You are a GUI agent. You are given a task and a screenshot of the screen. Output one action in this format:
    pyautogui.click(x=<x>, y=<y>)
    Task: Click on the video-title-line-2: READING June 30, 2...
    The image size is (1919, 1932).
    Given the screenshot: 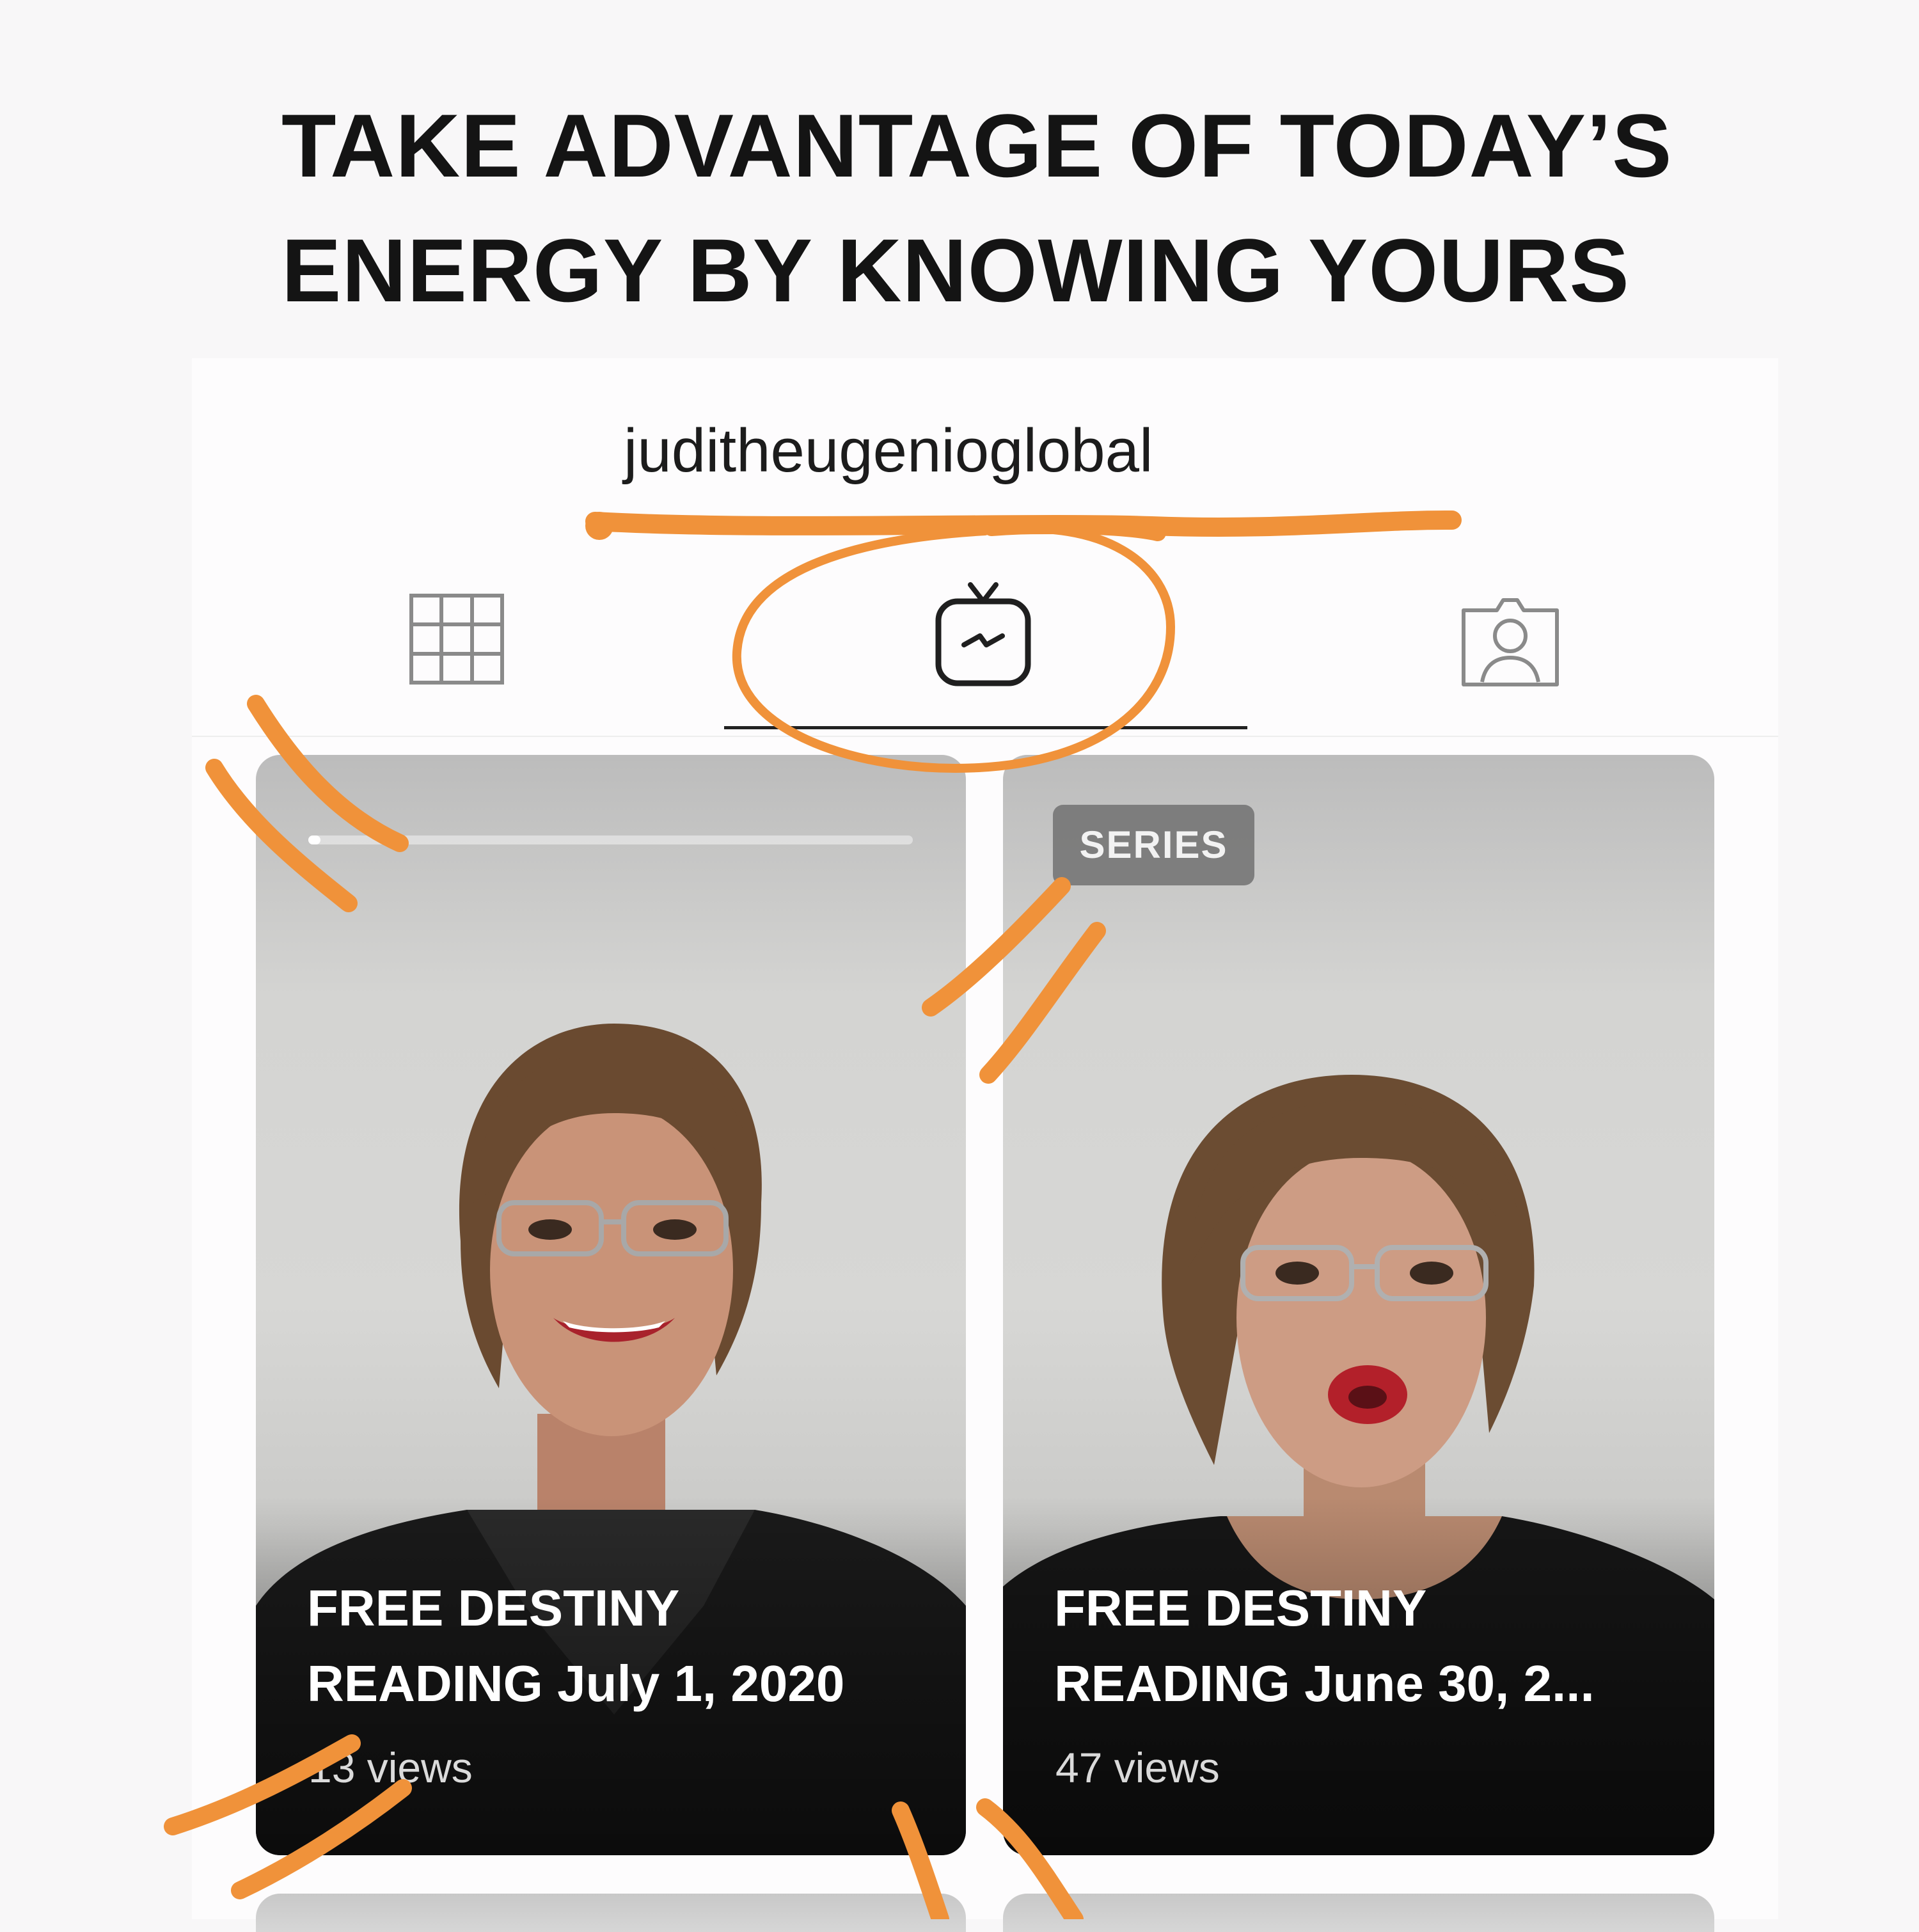 What is the action you would take?
    pyautogui.click(x=1325, y=1683)
    